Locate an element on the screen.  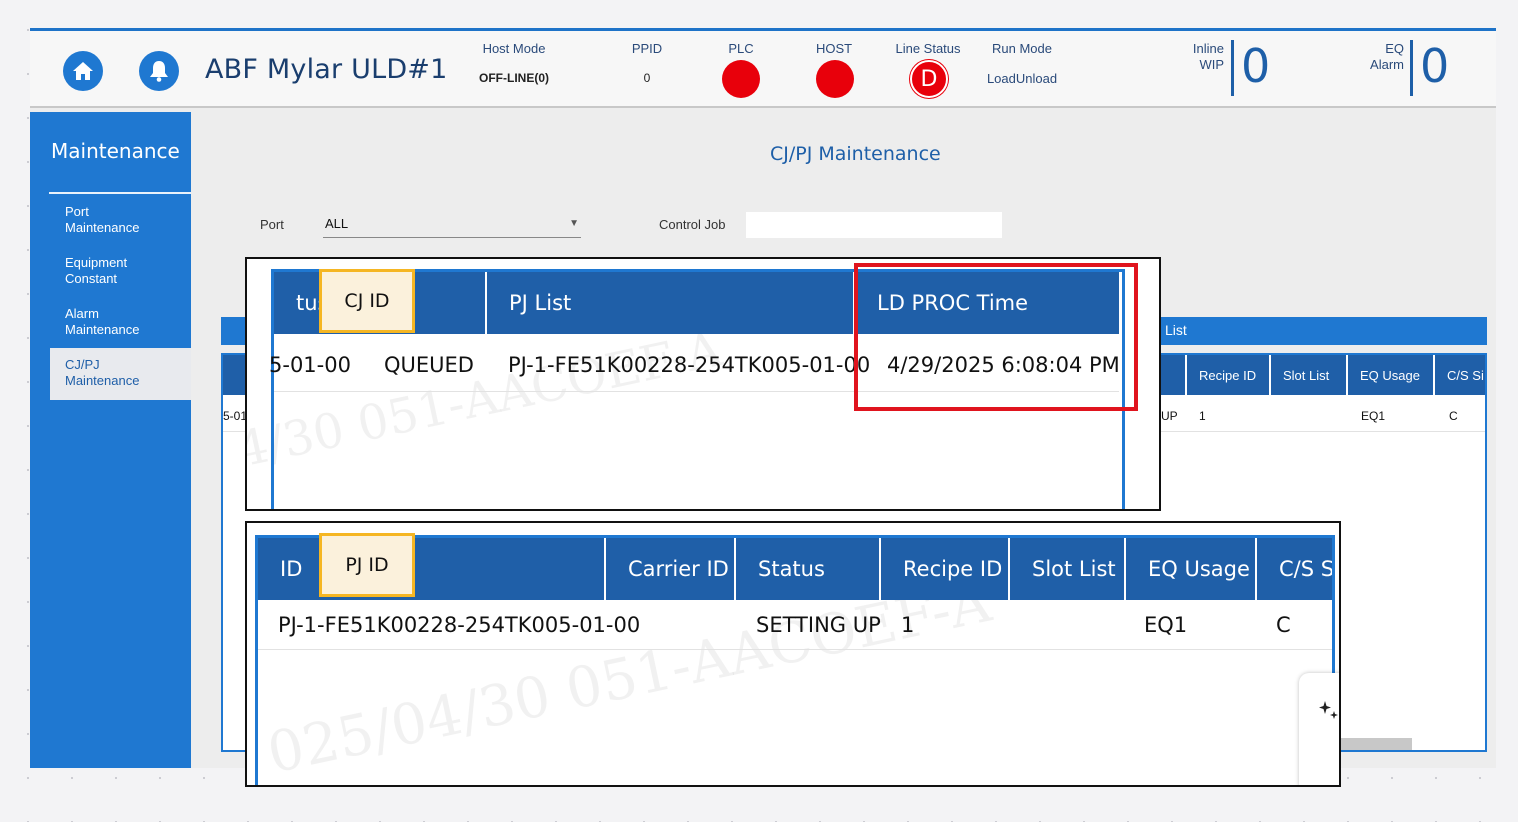
table-cell: C is located at coordinates (1453, 416).